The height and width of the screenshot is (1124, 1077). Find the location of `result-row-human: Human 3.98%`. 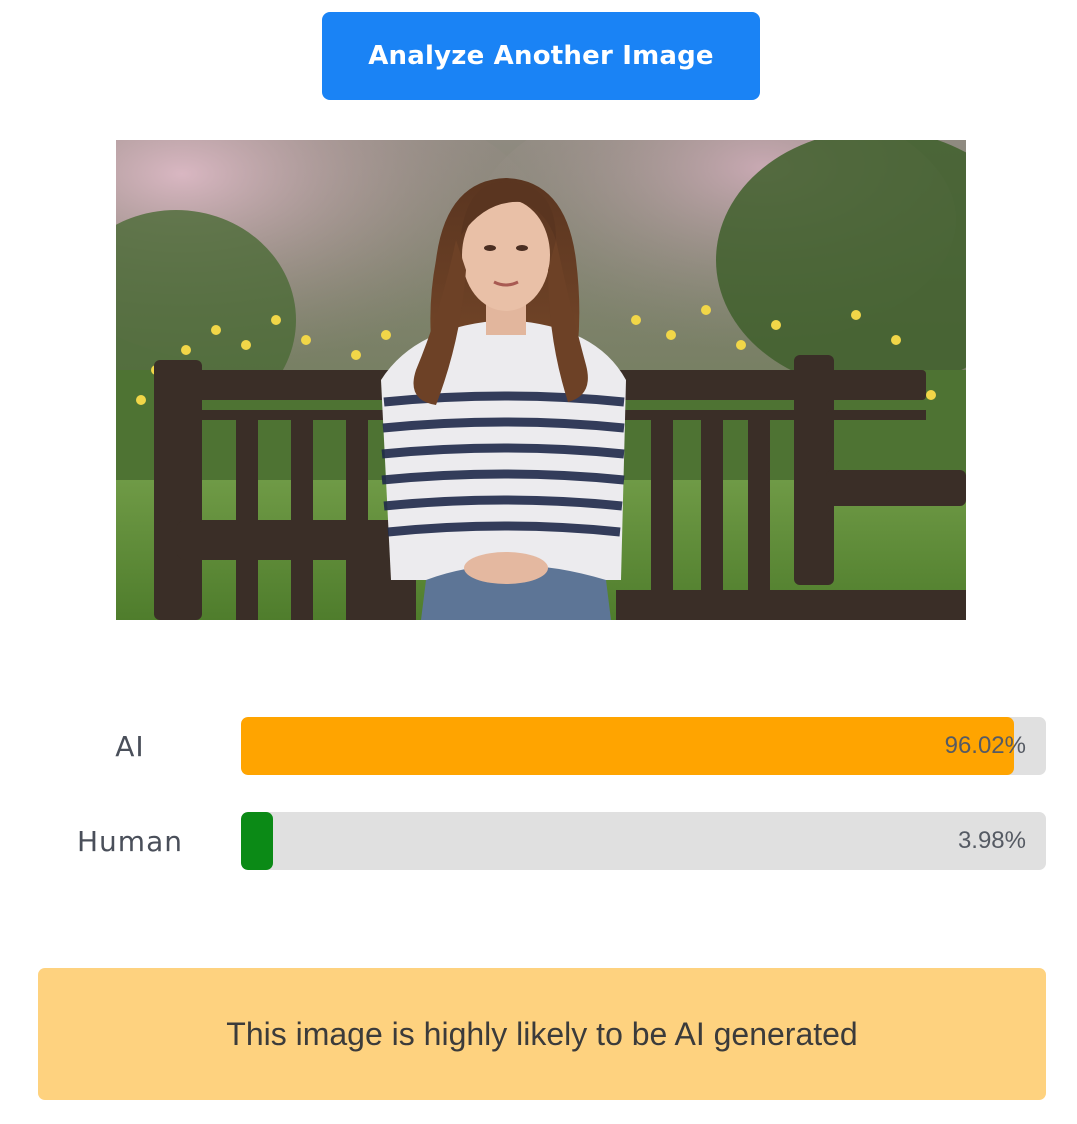

result-row-human: Human 3.98% is located at coordinates (538, 841).